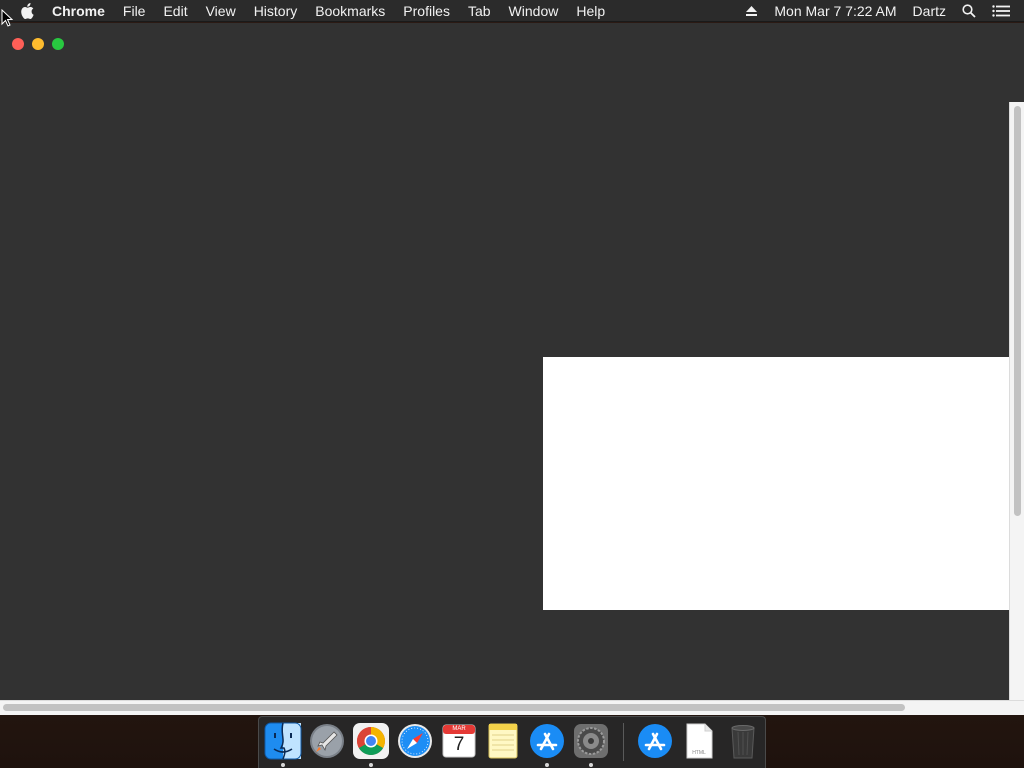 This screenshot has height=768, width=1024. Describe the element at coordinates (547, 765) in the screenshot. I see `app-store-running-indicator` at that location.